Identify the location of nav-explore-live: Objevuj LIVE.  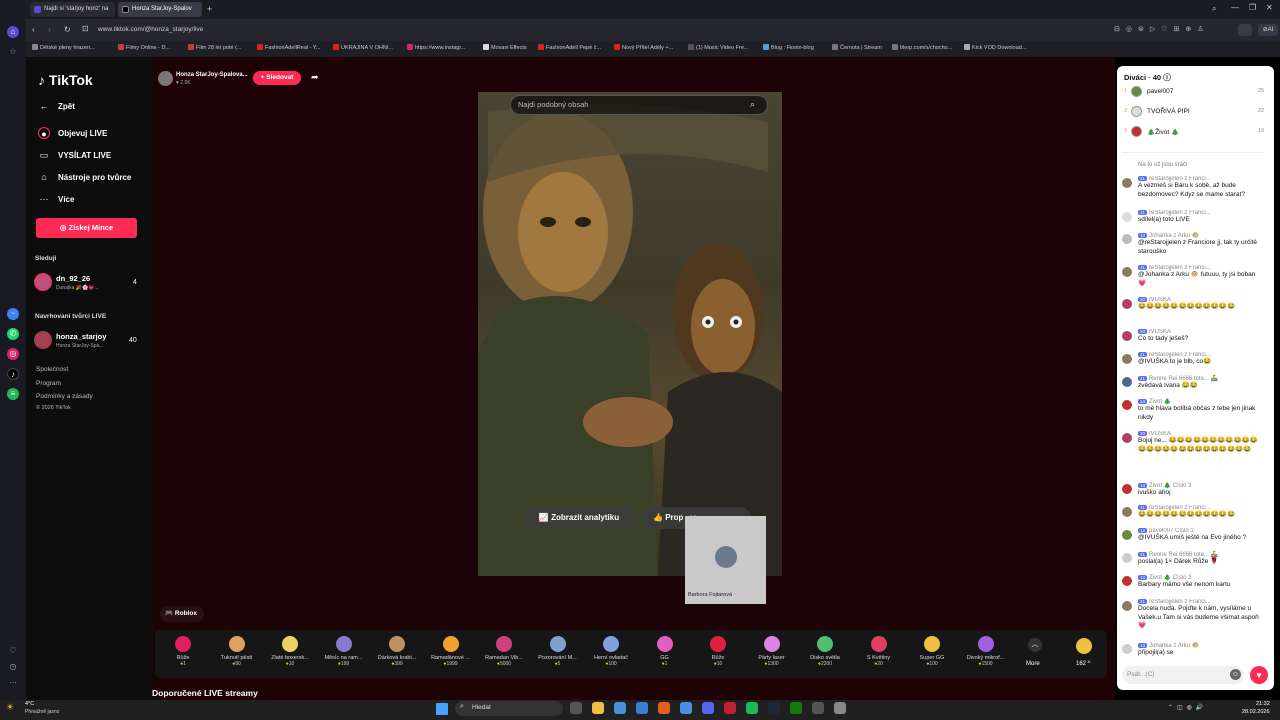
(82, 133).